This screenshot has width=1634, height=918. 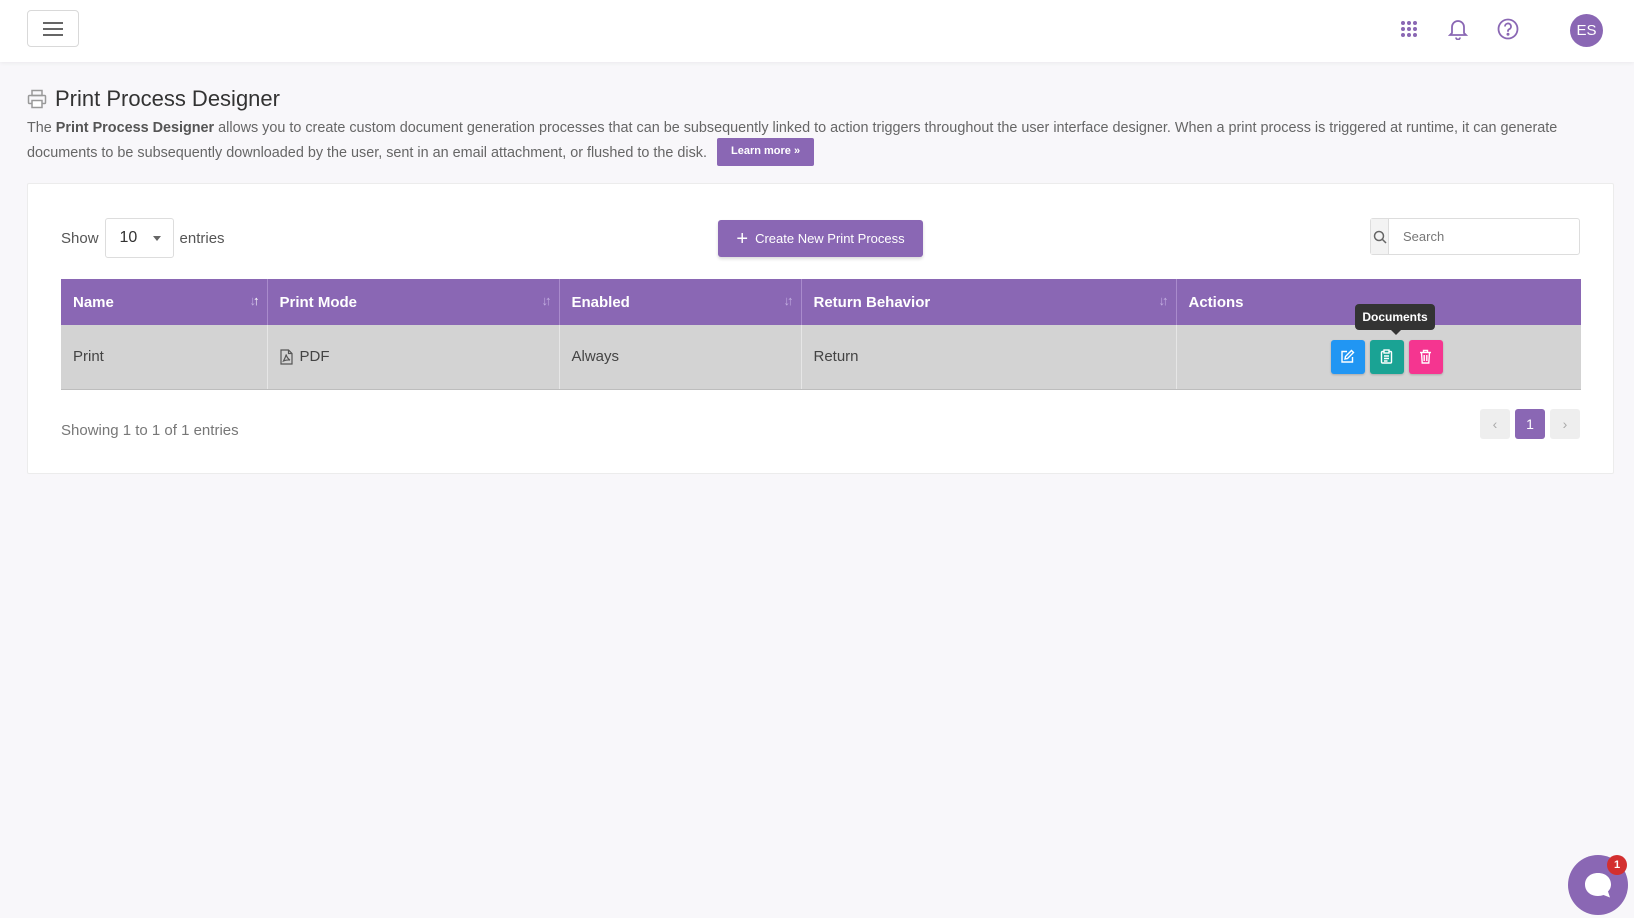 I want to click on column-label: Enabled, so click(x=600, y=302).